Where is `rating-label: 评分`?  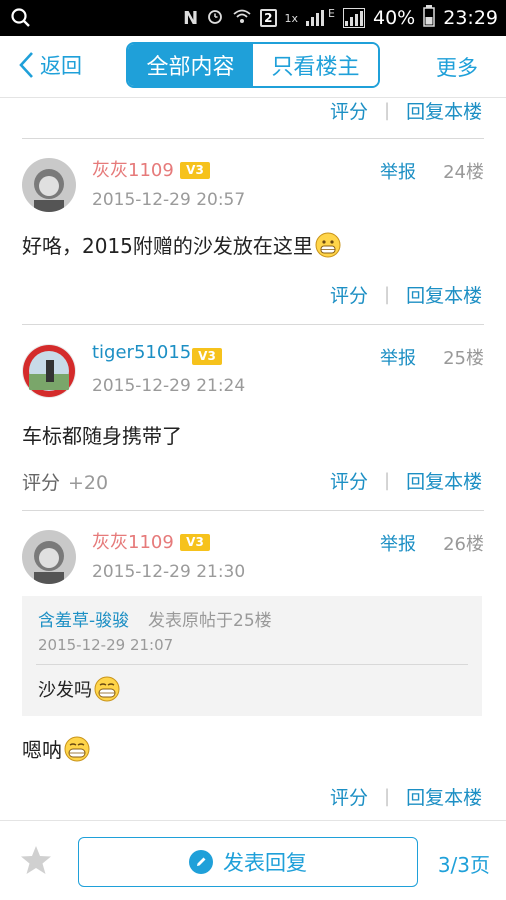
rating-label: 评分 is located at coordinates (41, 483).